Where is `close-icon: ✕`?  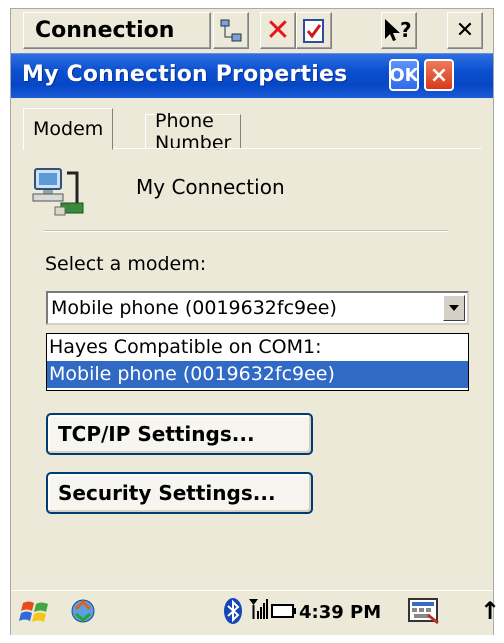
close-icon: ✕ is located at coordinates (465, 30).